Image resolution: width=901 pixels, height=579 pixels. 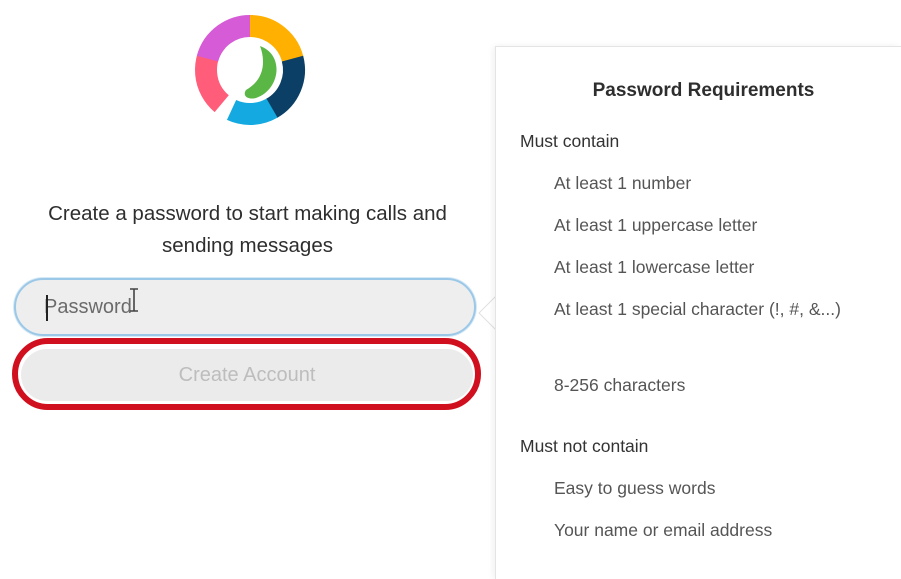 I want to click on requirement-item: At least 1 uppercase letter, so click(x=656, y=225).